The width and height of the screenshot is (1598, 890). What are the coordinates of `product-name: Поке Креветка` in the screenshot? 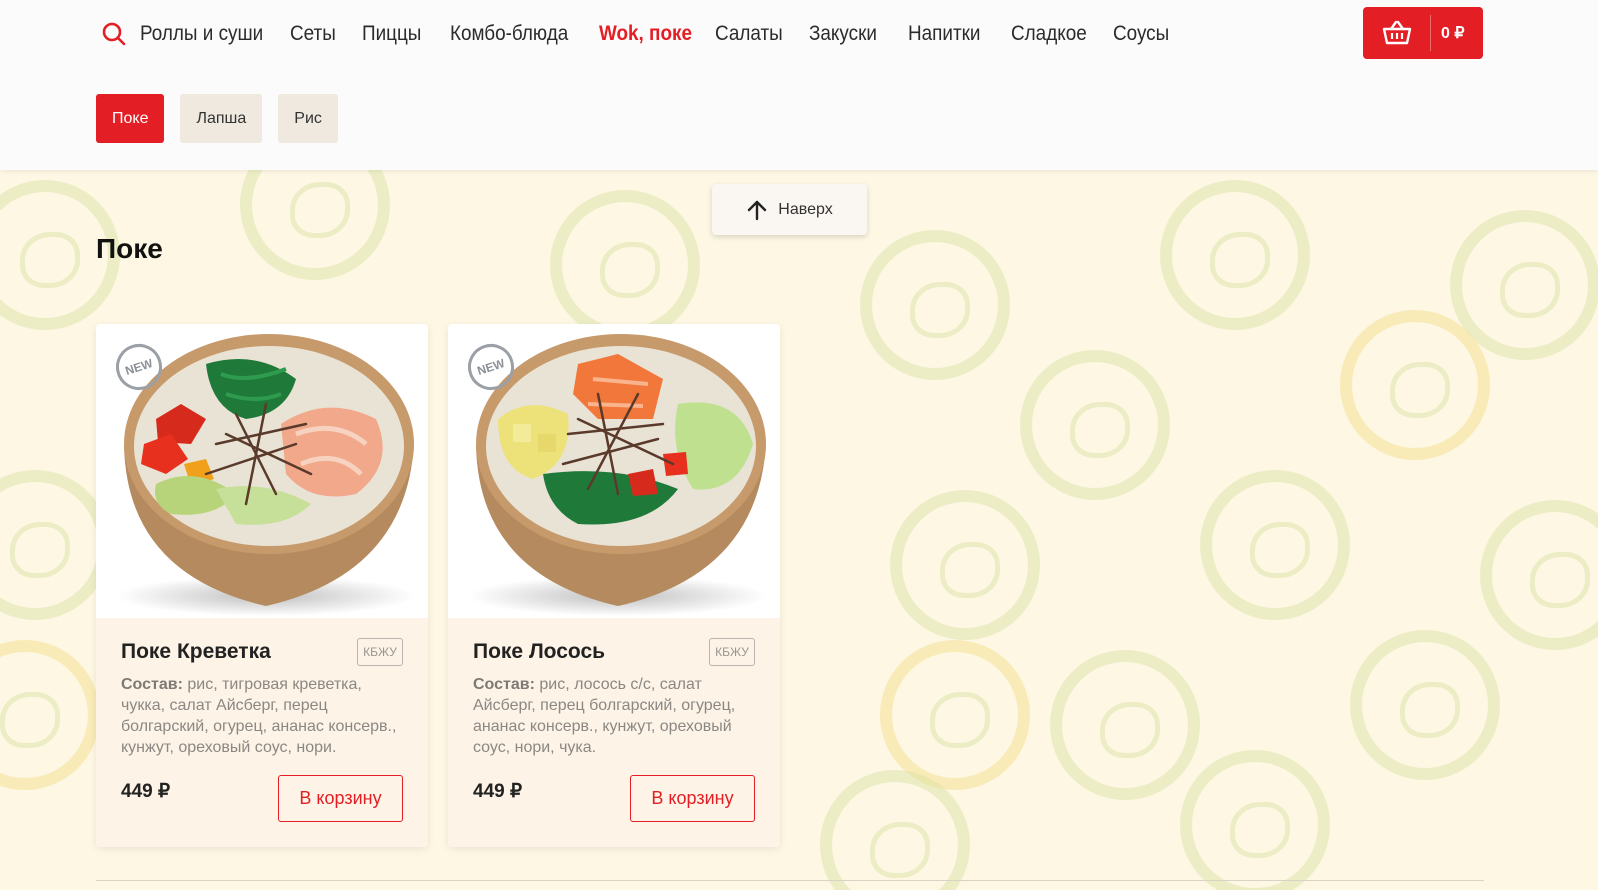 It's located at (196, 651).